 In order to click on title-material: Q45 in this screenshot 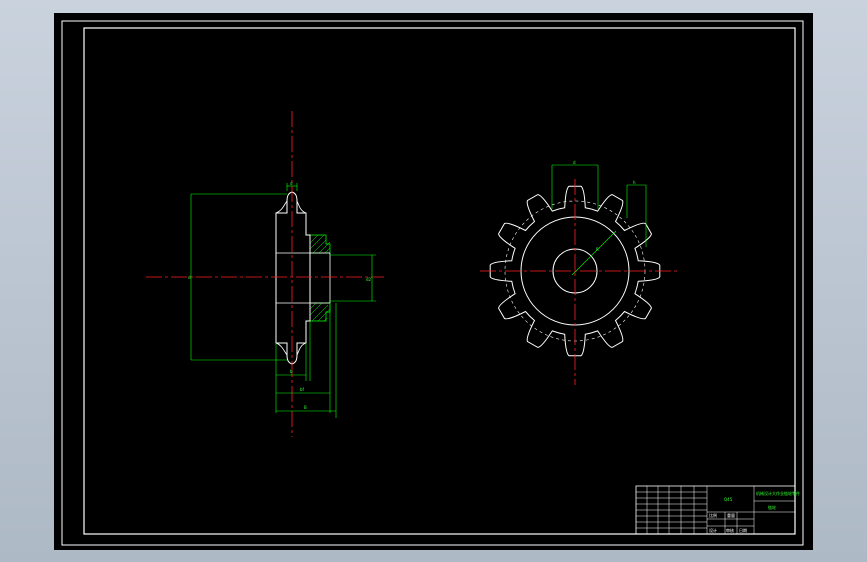, I will do `click(728, 499)`.